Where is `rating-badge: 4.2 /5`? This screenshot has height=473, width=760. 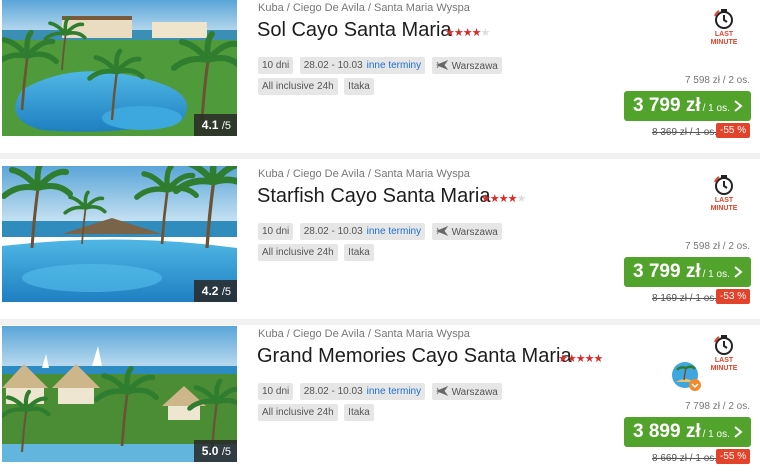 rating-badge: 4.2 /5 is located at coordinates (215, 291).